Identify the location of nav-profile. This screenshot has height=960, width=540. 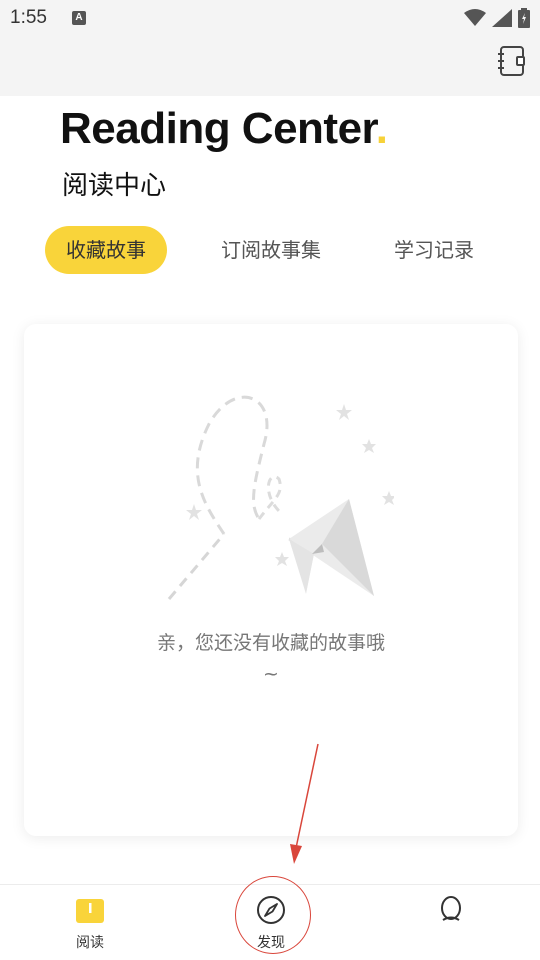
(451, 922).